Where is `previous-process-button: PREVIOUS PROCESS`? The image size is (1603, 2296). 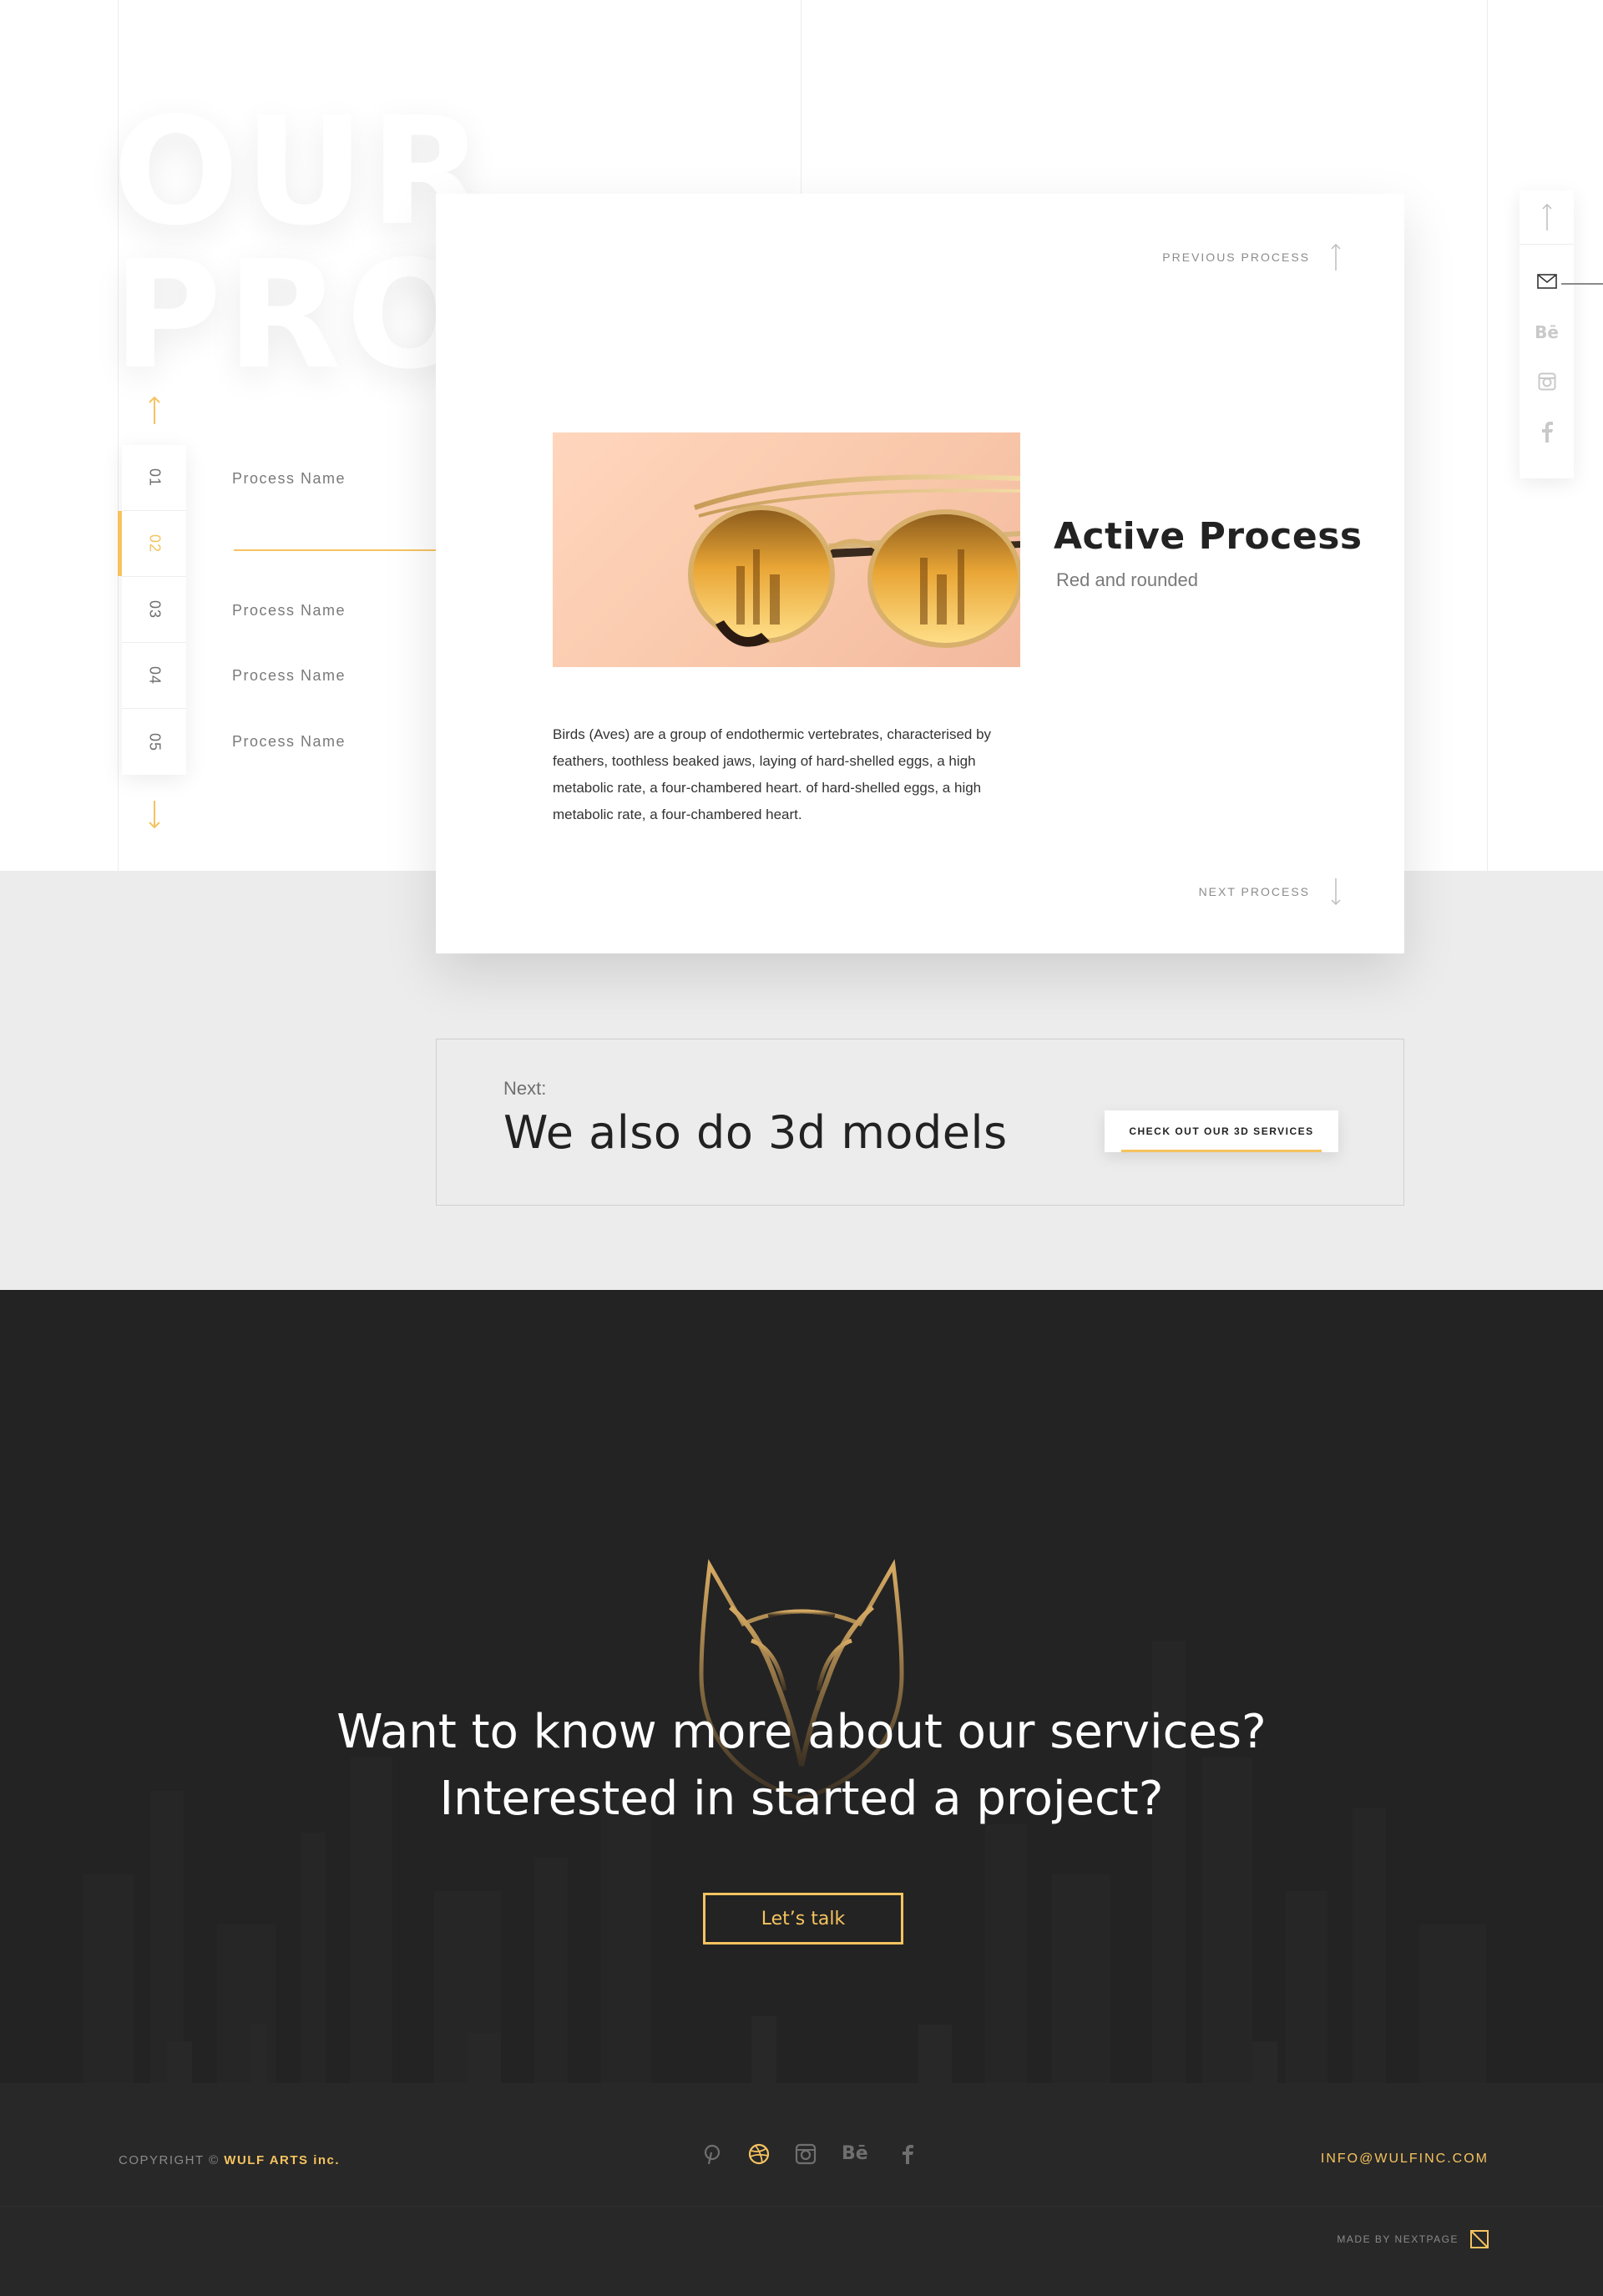 previous-process-button: PREVIOUS PROCESS is located at coordinates (1252, 257).